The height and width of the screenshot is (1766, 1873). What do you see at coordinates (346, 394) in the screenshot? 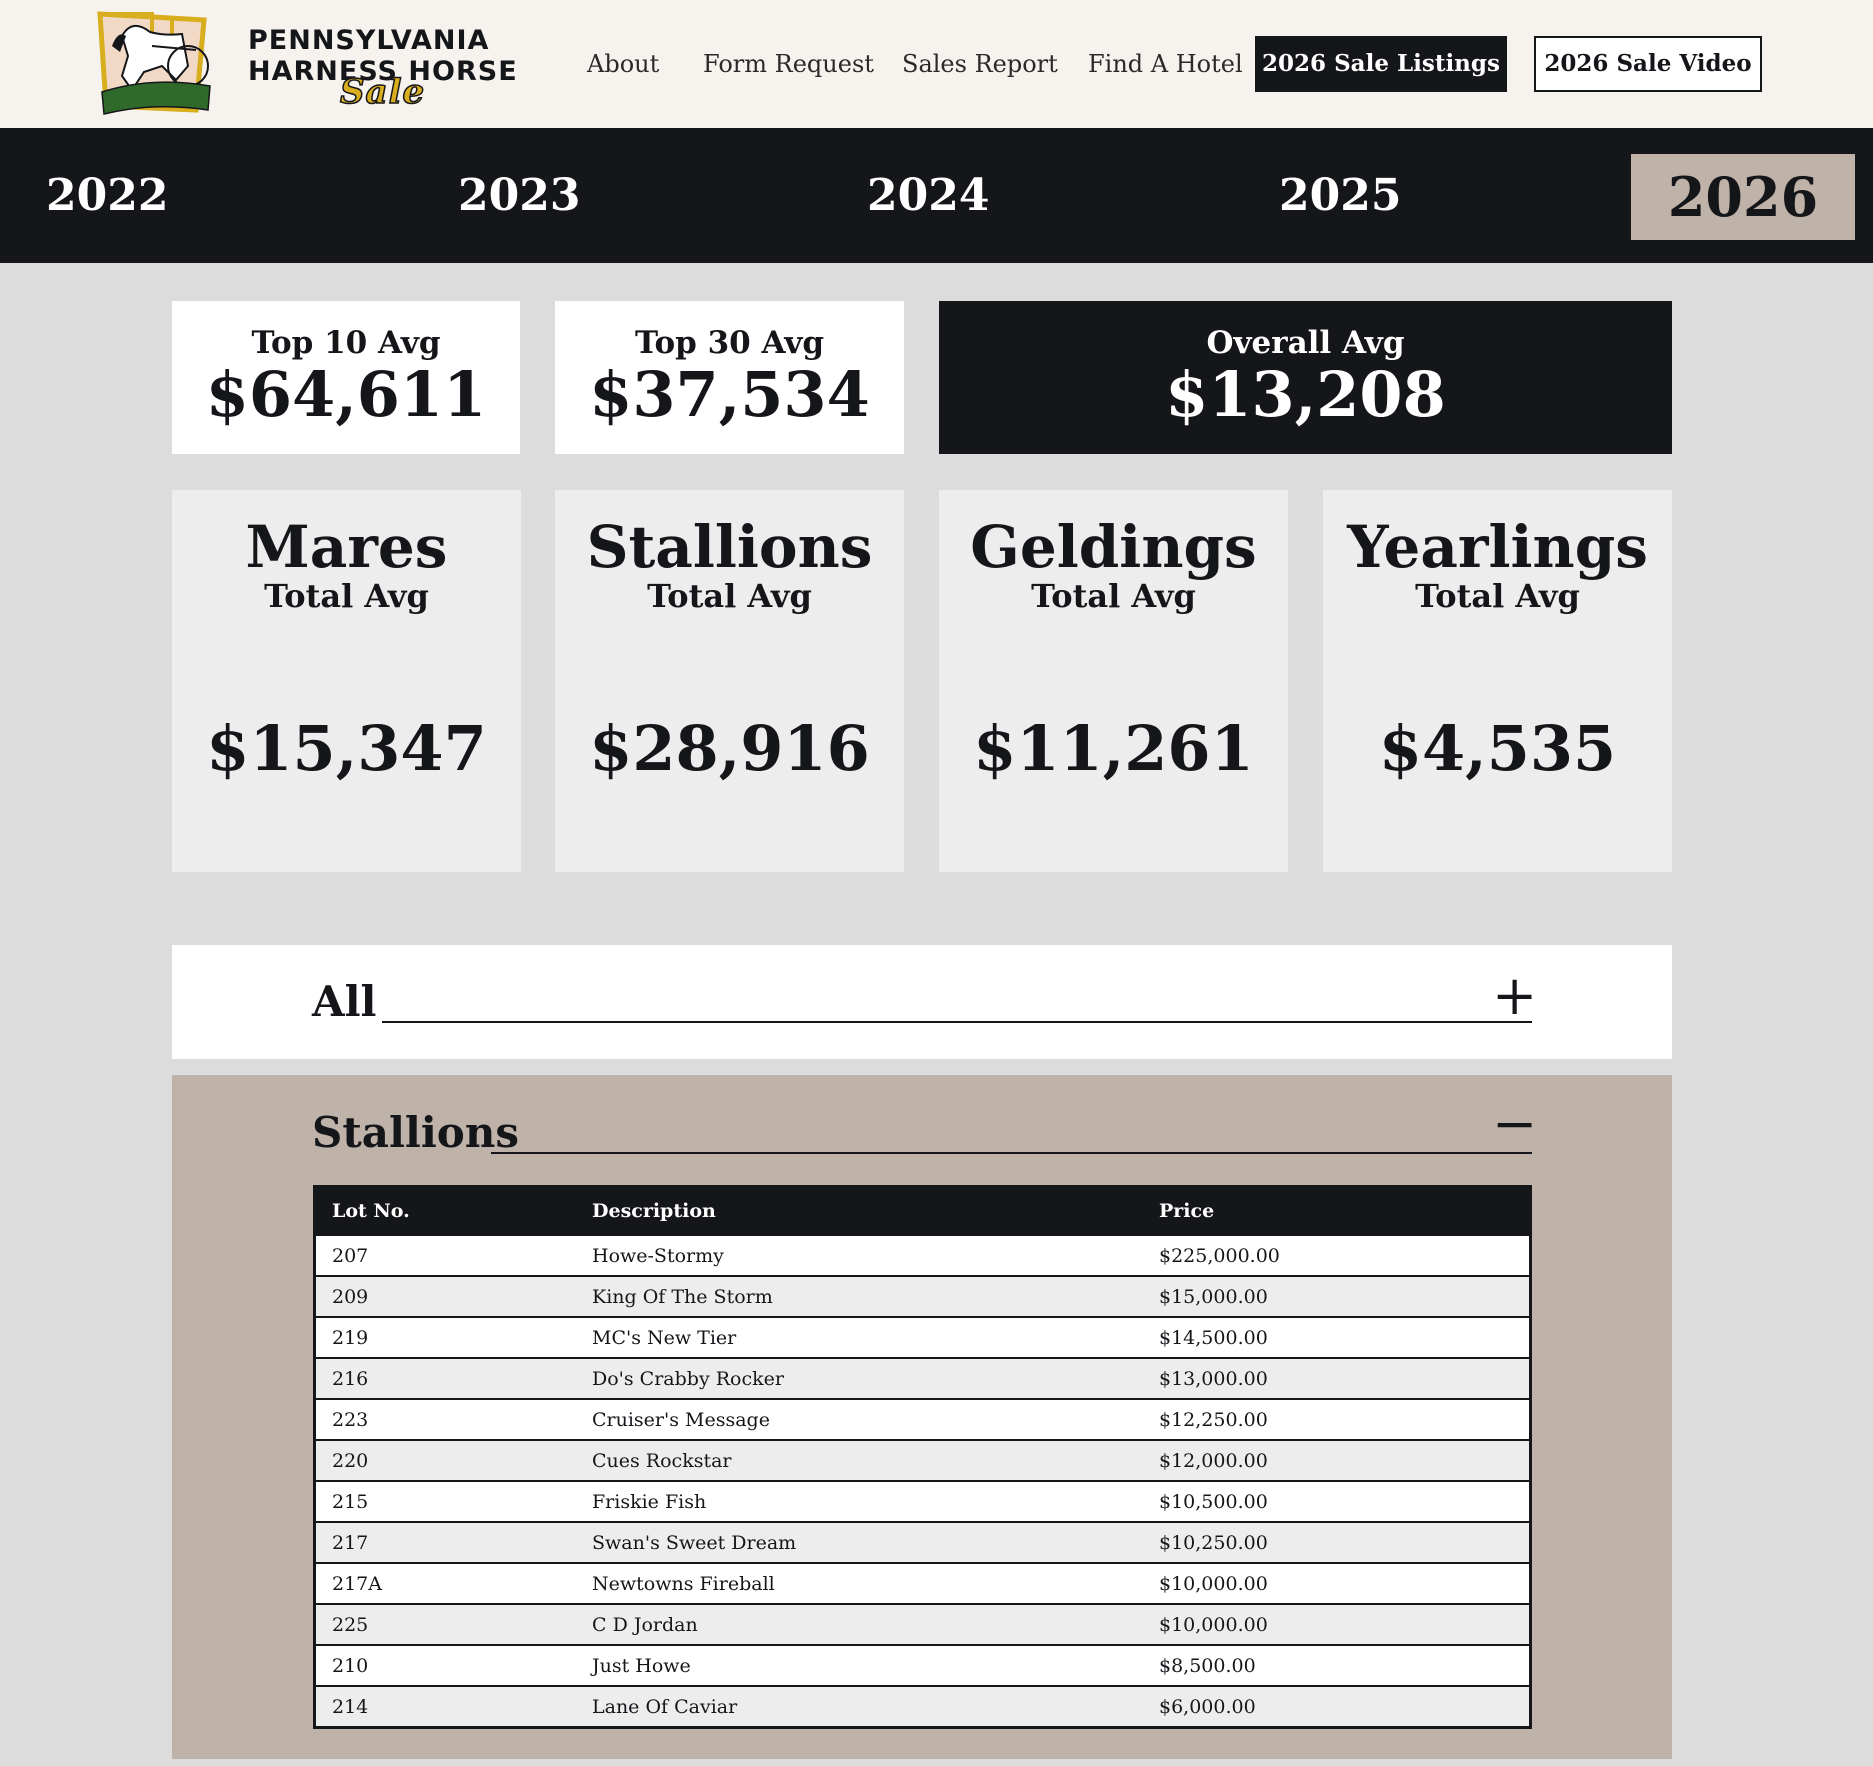
I see `stat-top10-value: $64,611` at bounding box center [346, 394].